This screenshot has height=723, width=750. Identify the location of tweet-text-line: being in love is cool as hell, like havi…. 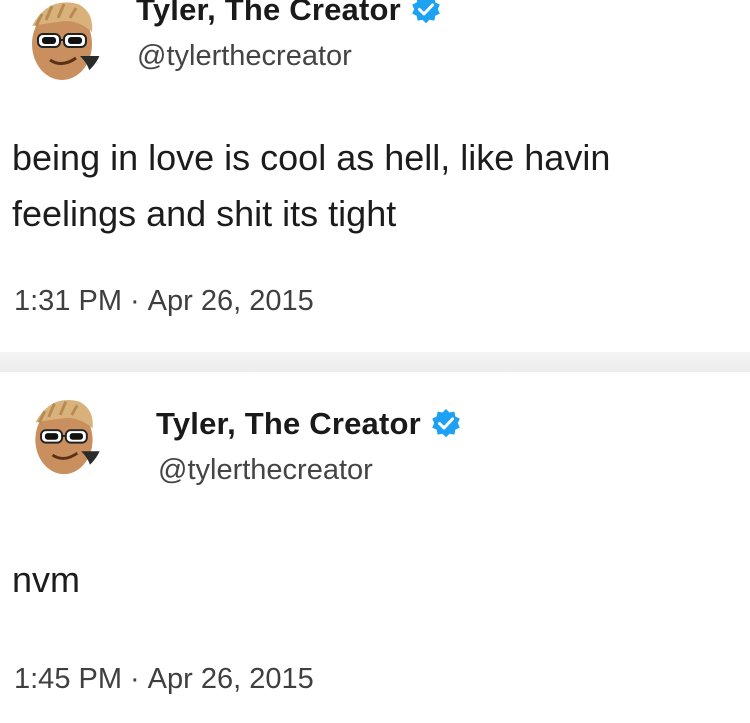
(311, 157).